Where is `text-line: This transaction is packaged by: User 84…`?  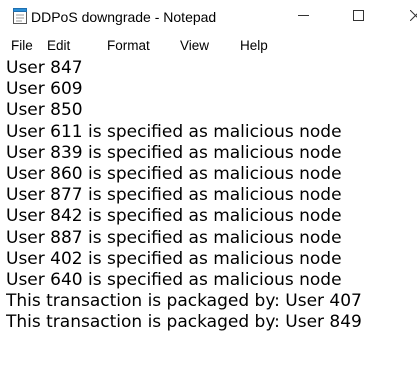
text-line: This transaction is packaged by: User 84… is located at coordinates (184, 322).